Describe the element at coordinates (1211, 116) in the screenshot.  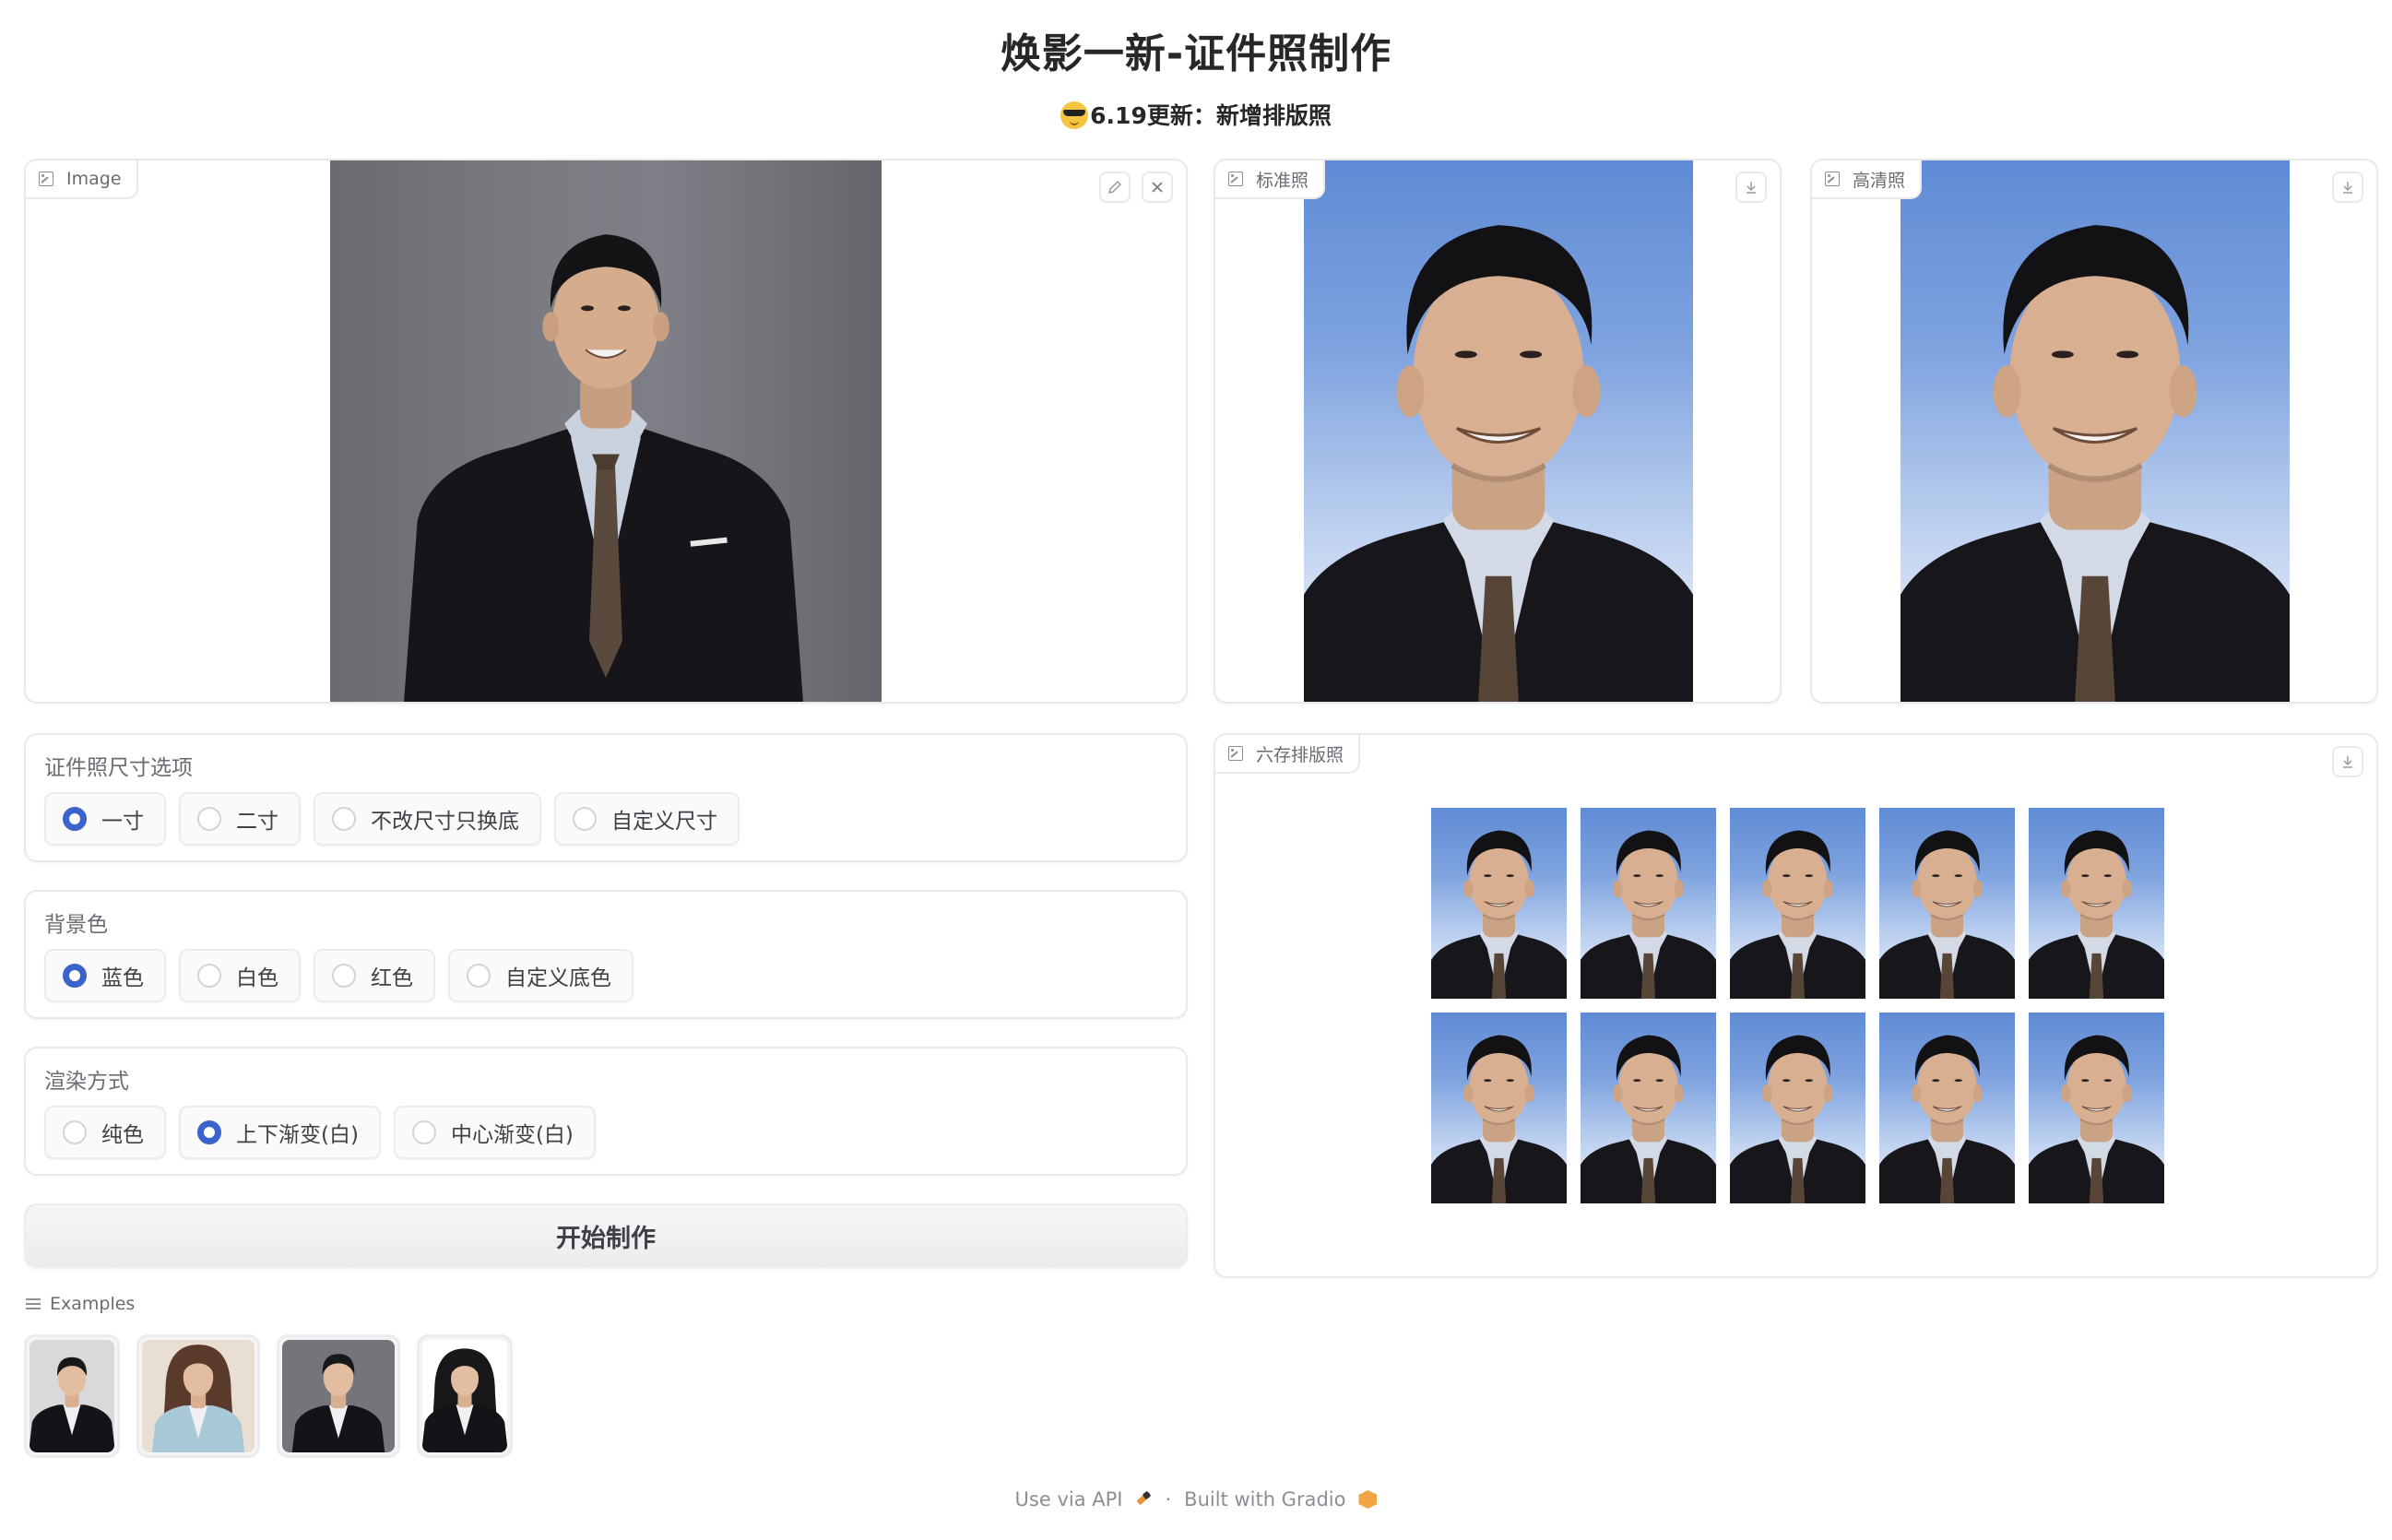
I see `update-note-text: 6.19更新：新增排版照` at that location.